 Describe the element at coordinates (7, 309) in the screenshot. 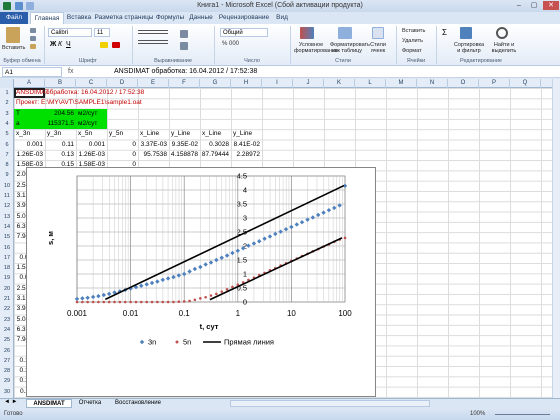

I see `row-header-22: 22` at that location.